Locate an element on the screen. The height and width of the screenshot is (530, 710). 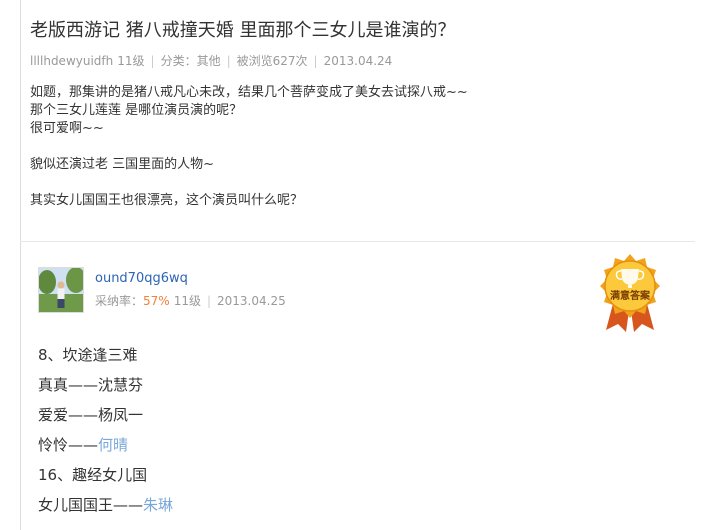
actor-link: 何晴 is located at coordinates (113, 445).